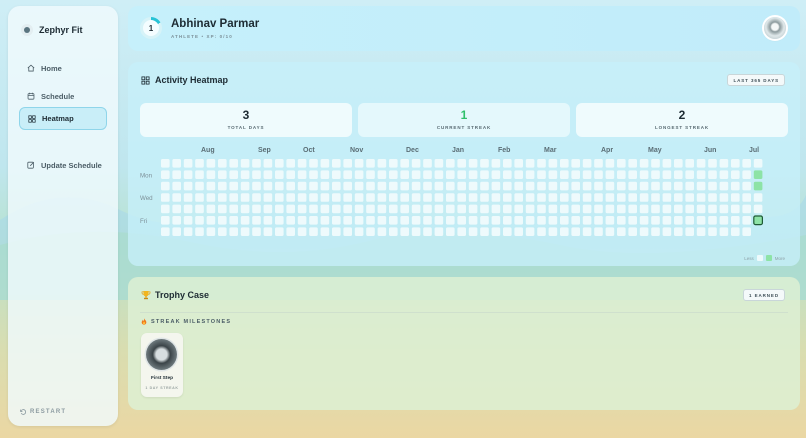 The image size is (806, 438). Describe the element at coordinates (43, 412) in the screenshot. I see `restart-button: RESTART` at that location.